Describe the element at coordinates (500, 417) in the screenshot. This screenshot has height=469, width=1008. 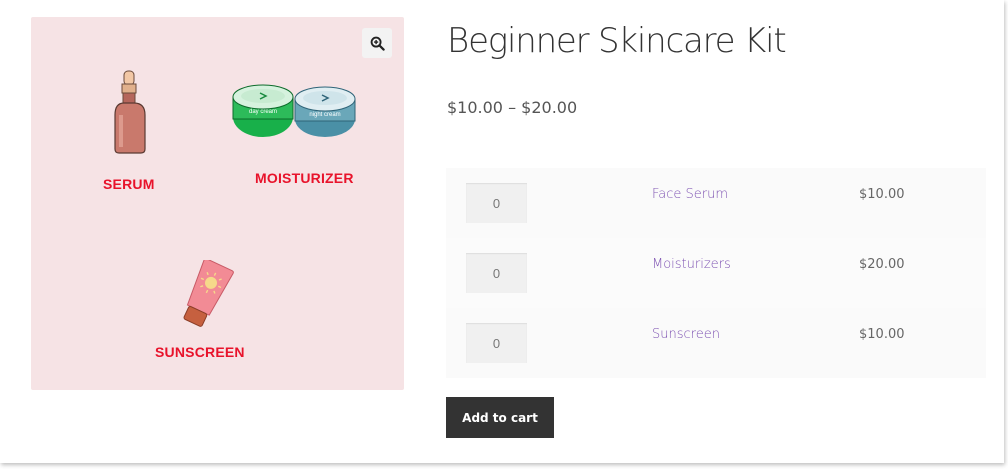
I see `add-to-cart-button: Add to cart` at that location.